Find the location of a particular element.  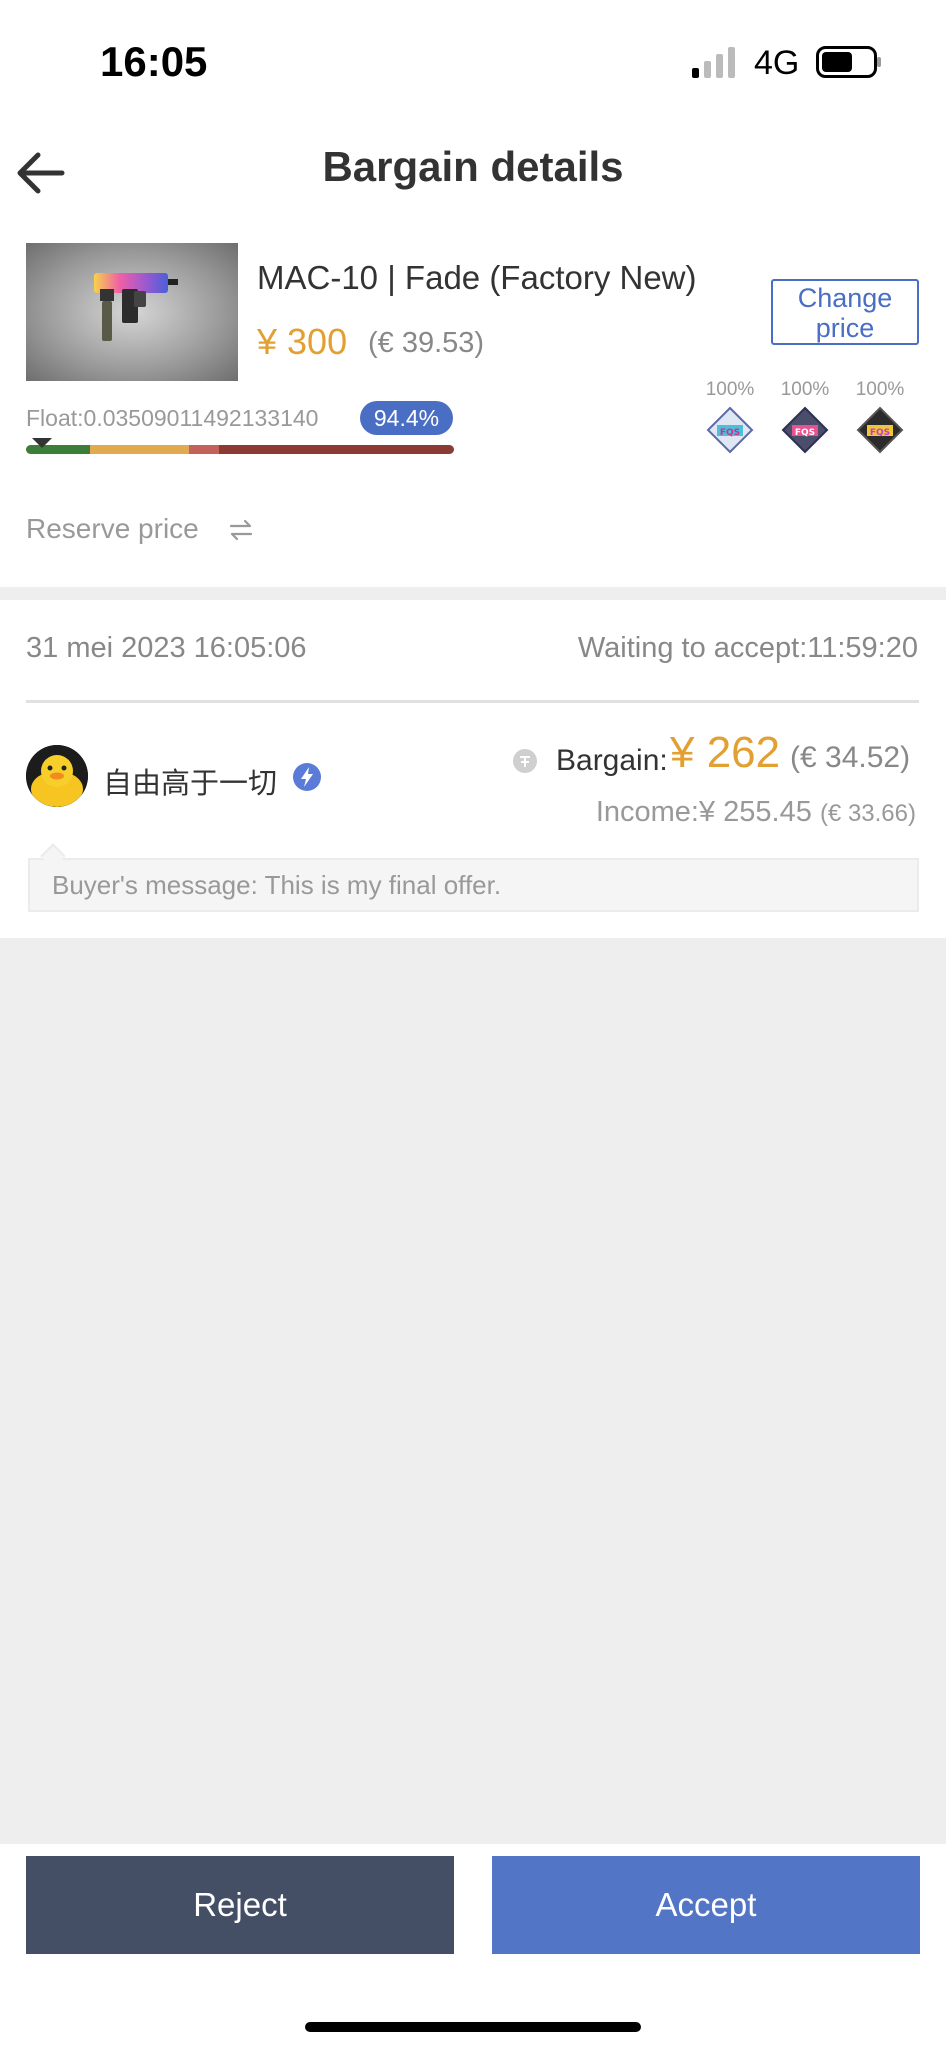

lightning-badge-icon is located at coordinates (307, 777).